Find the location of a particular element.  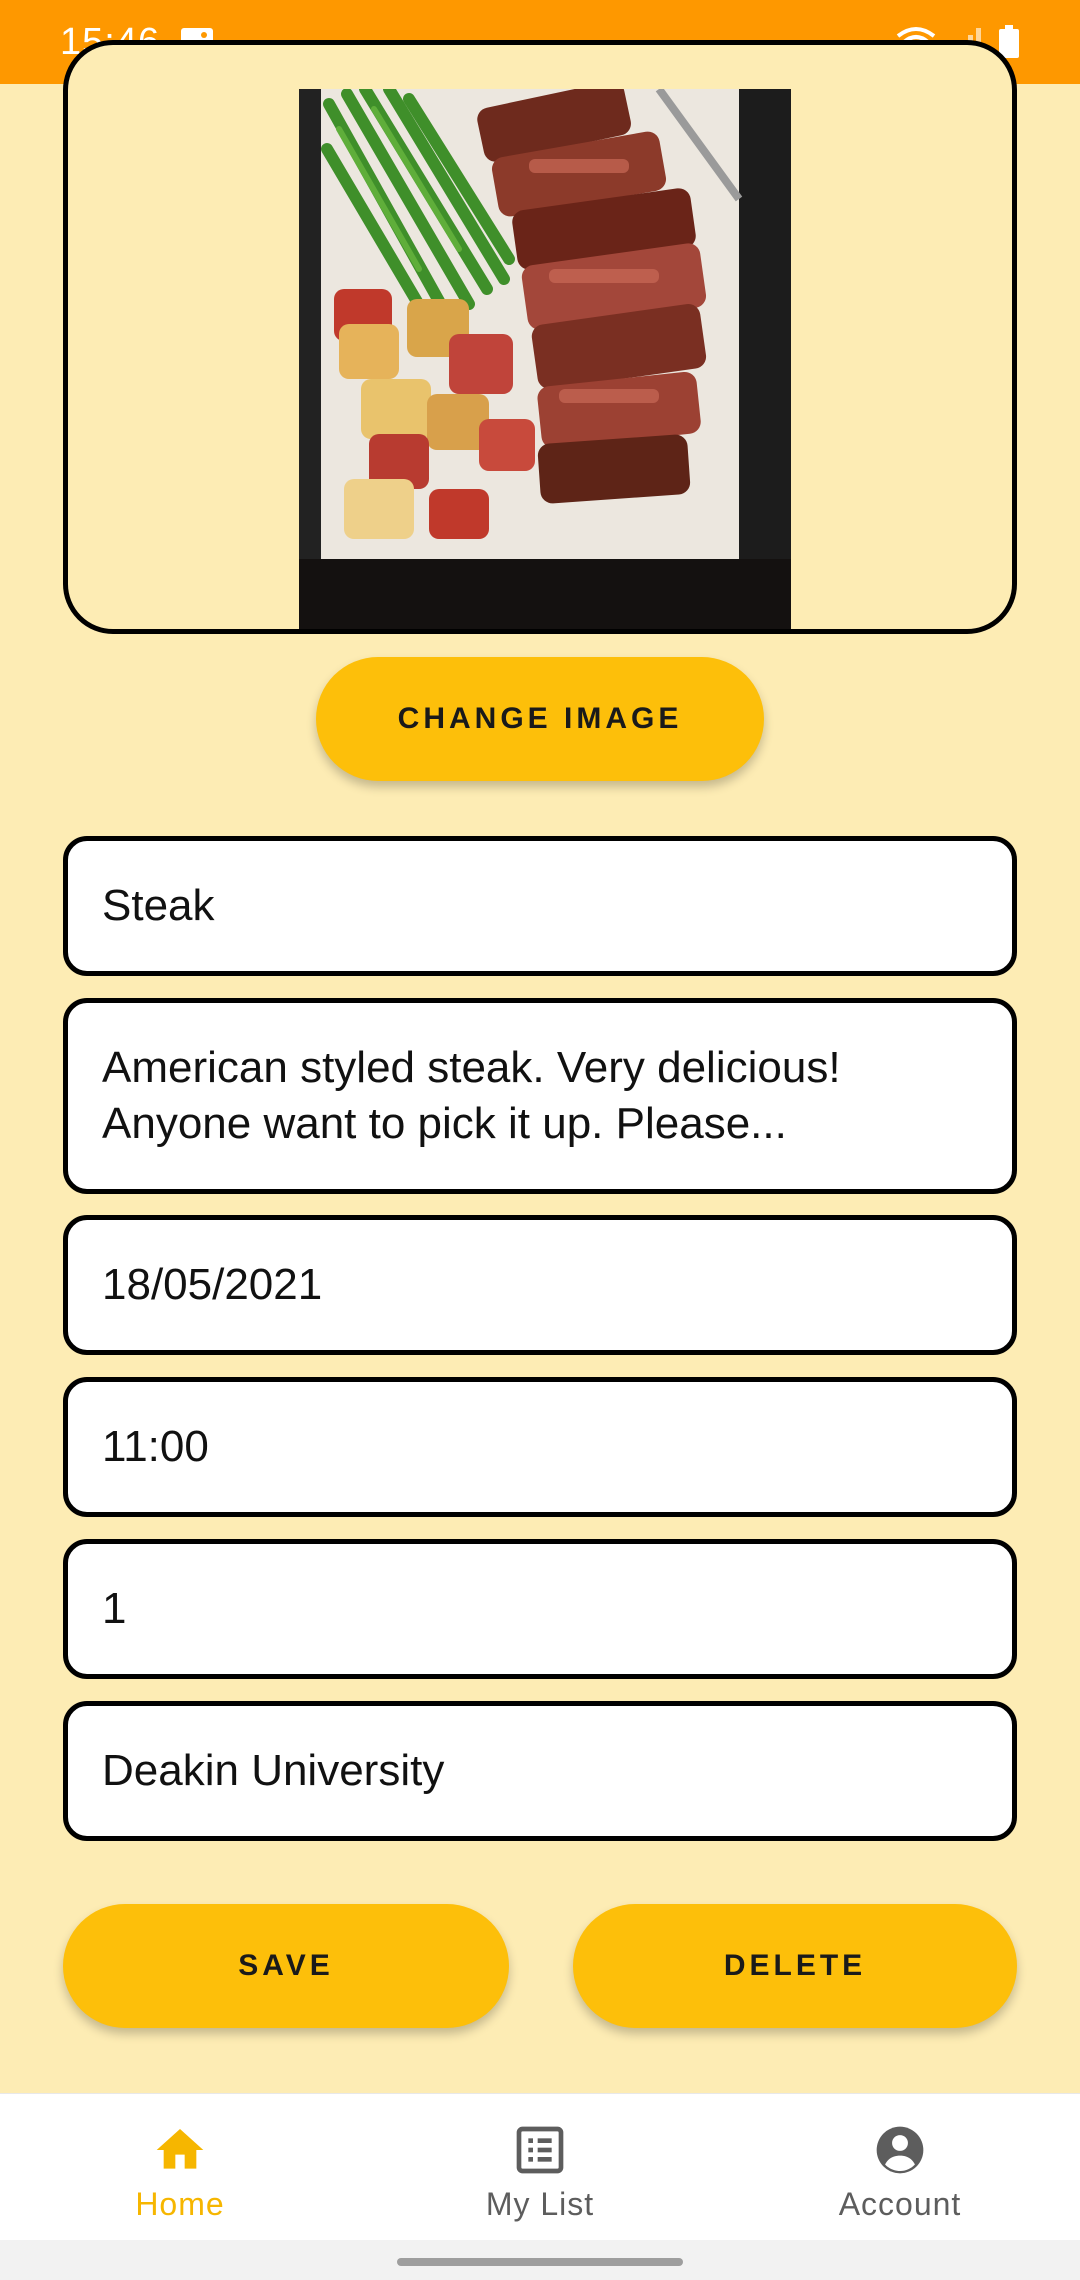

gesture-handle is located at coordinates (540, 2262).